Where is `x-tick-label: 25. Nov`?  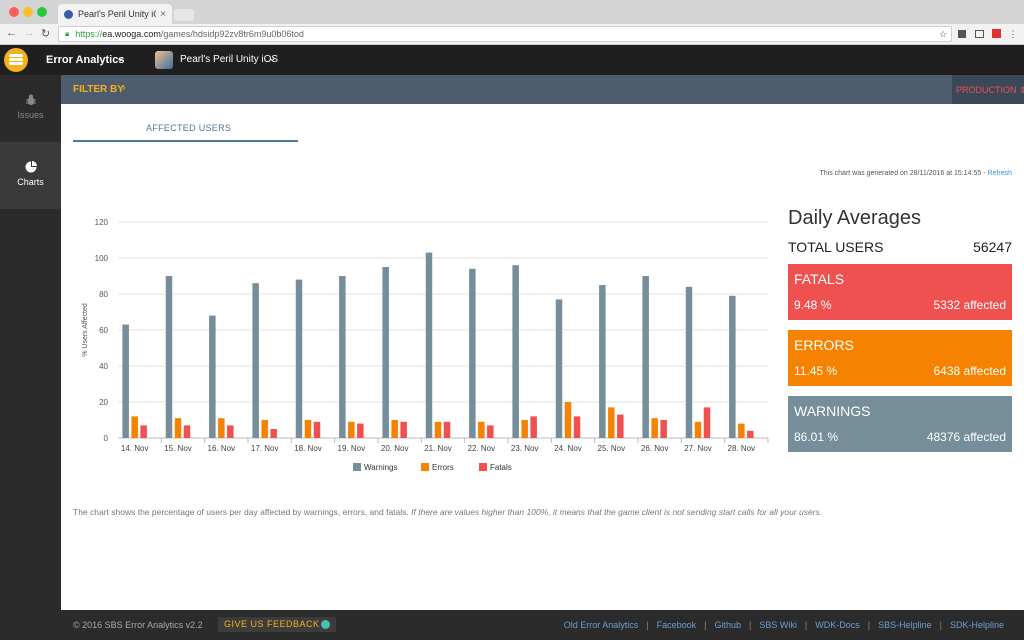 x-tick-label: 25. Nov is located at coordinates (612, 448).